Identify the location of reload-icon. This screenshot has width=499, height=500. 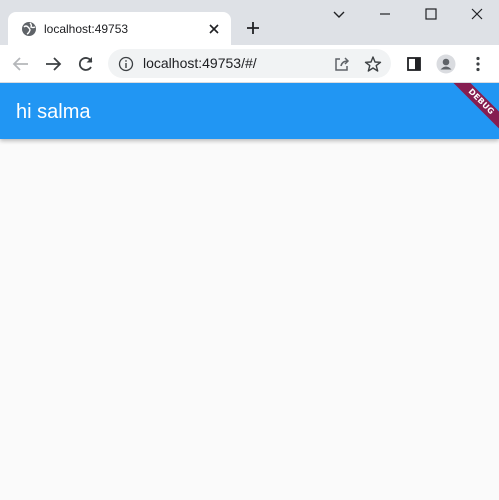
(86, 64).